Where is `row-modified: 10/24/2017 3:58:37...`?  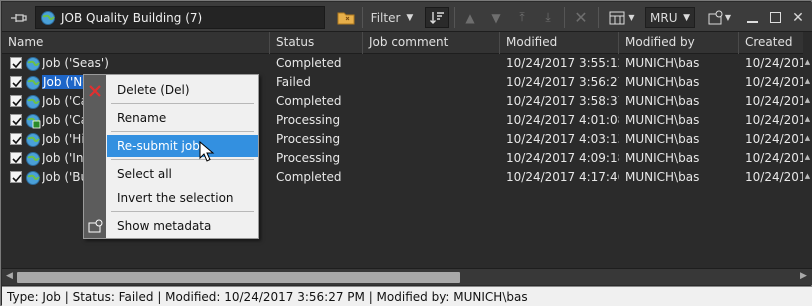 row-modified: 10/24/2017 3:58:37... is located at coordinates (562, 101).